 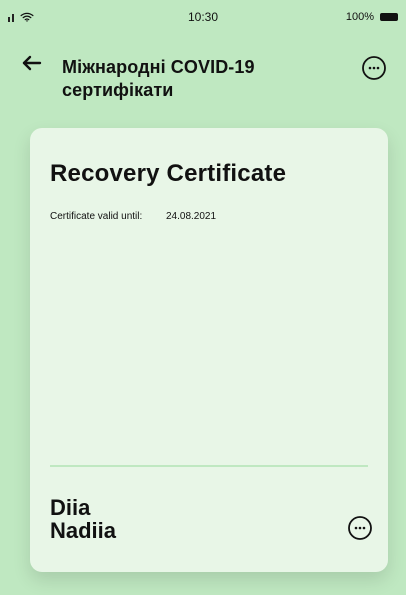 I want to click on certificate-title: Recovery Certificate, so click(x=168, y=173).